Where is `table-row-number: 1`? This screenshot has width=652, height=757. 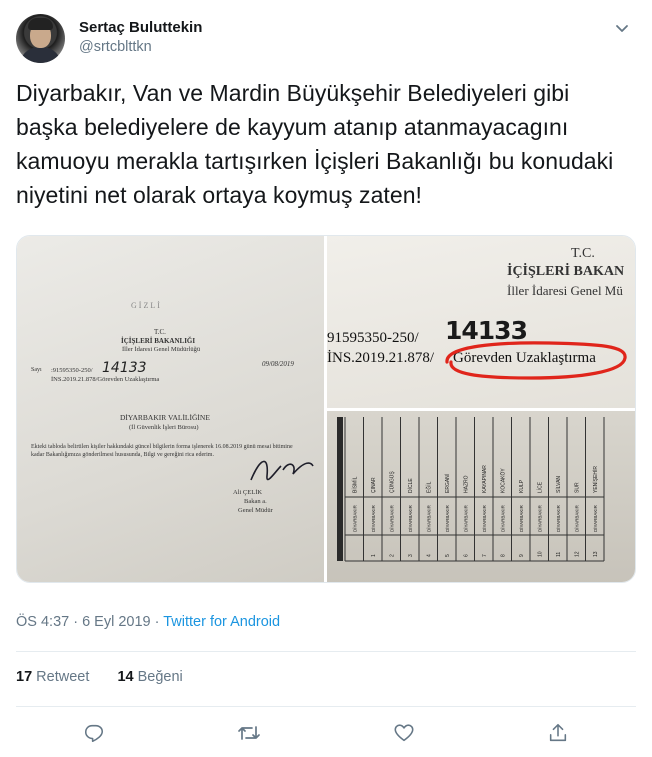
table-row-number: 1 is located at coordinates (374, 555).